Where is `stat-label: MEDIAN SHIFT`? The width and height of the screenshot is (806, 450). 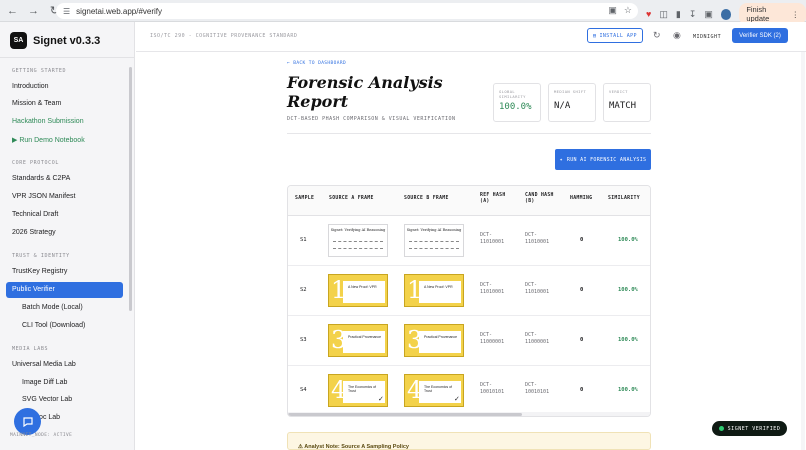
stat-label: MEDIAN SHIFT is located at coordinates (570, 91).